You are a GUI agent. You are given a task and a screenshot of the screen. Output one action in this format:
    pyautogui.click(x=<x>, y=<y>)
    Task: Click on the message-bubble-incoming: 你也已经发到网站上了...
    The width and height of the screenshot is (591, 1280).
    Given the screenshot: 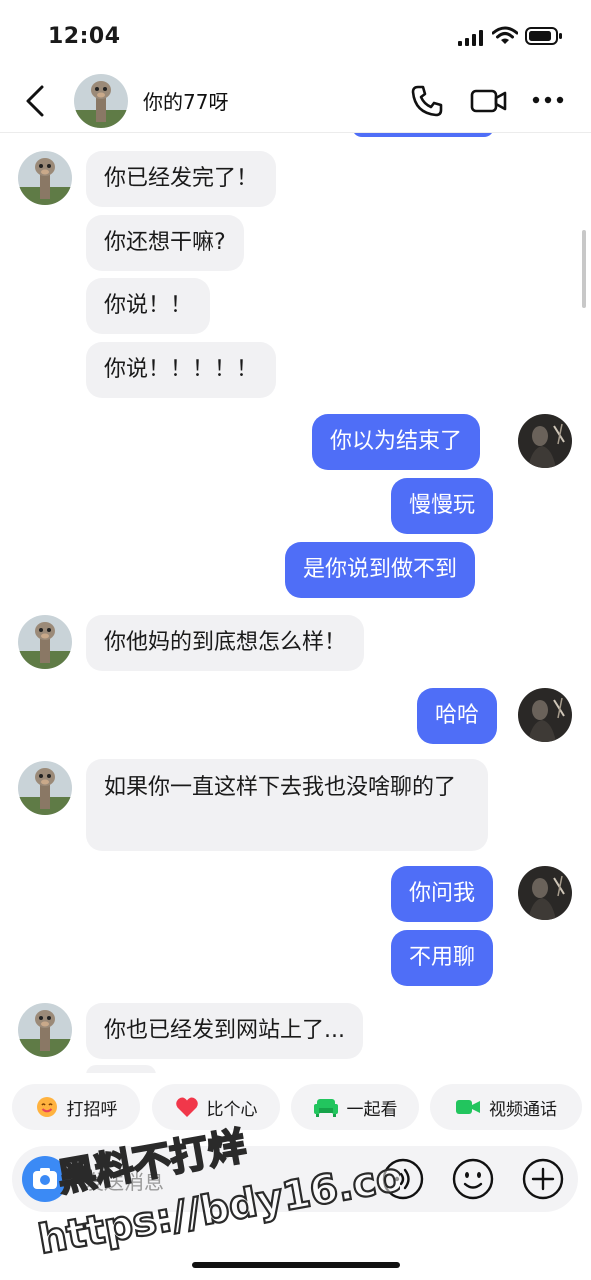 What is the action you would take?
    pyautogui.click(x=224, y=1031)
    